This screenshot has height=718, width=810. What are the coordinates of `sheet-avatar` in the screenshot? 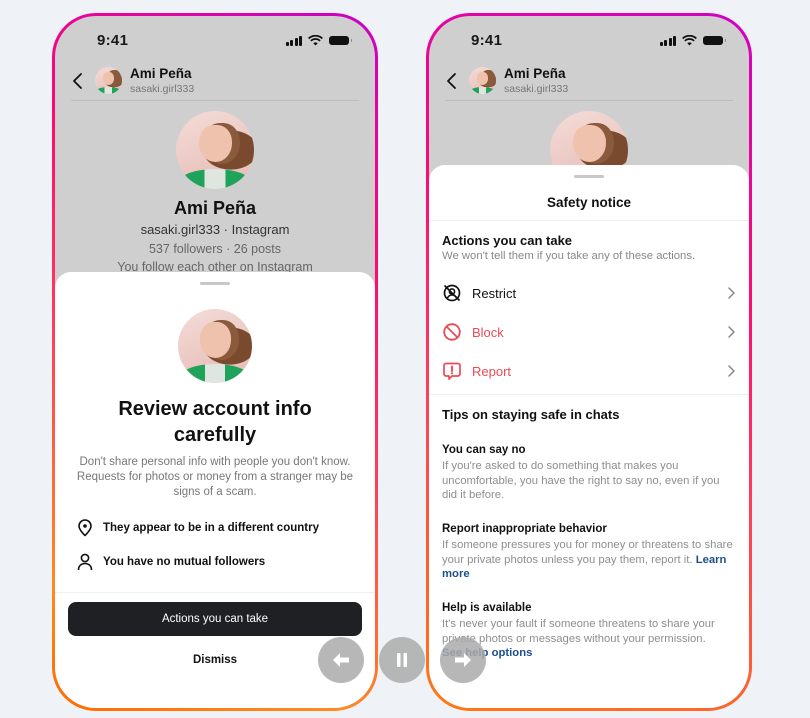 It's located at (215, 346).